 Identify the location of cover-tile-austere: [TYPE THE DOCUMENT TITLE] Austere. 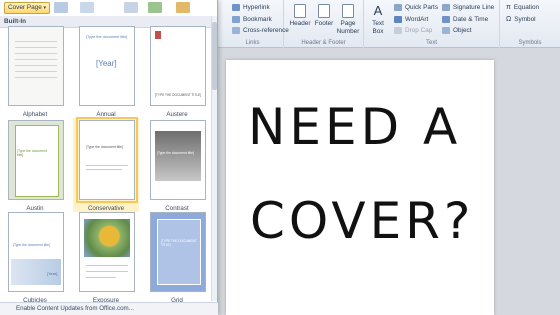
(177, 71).